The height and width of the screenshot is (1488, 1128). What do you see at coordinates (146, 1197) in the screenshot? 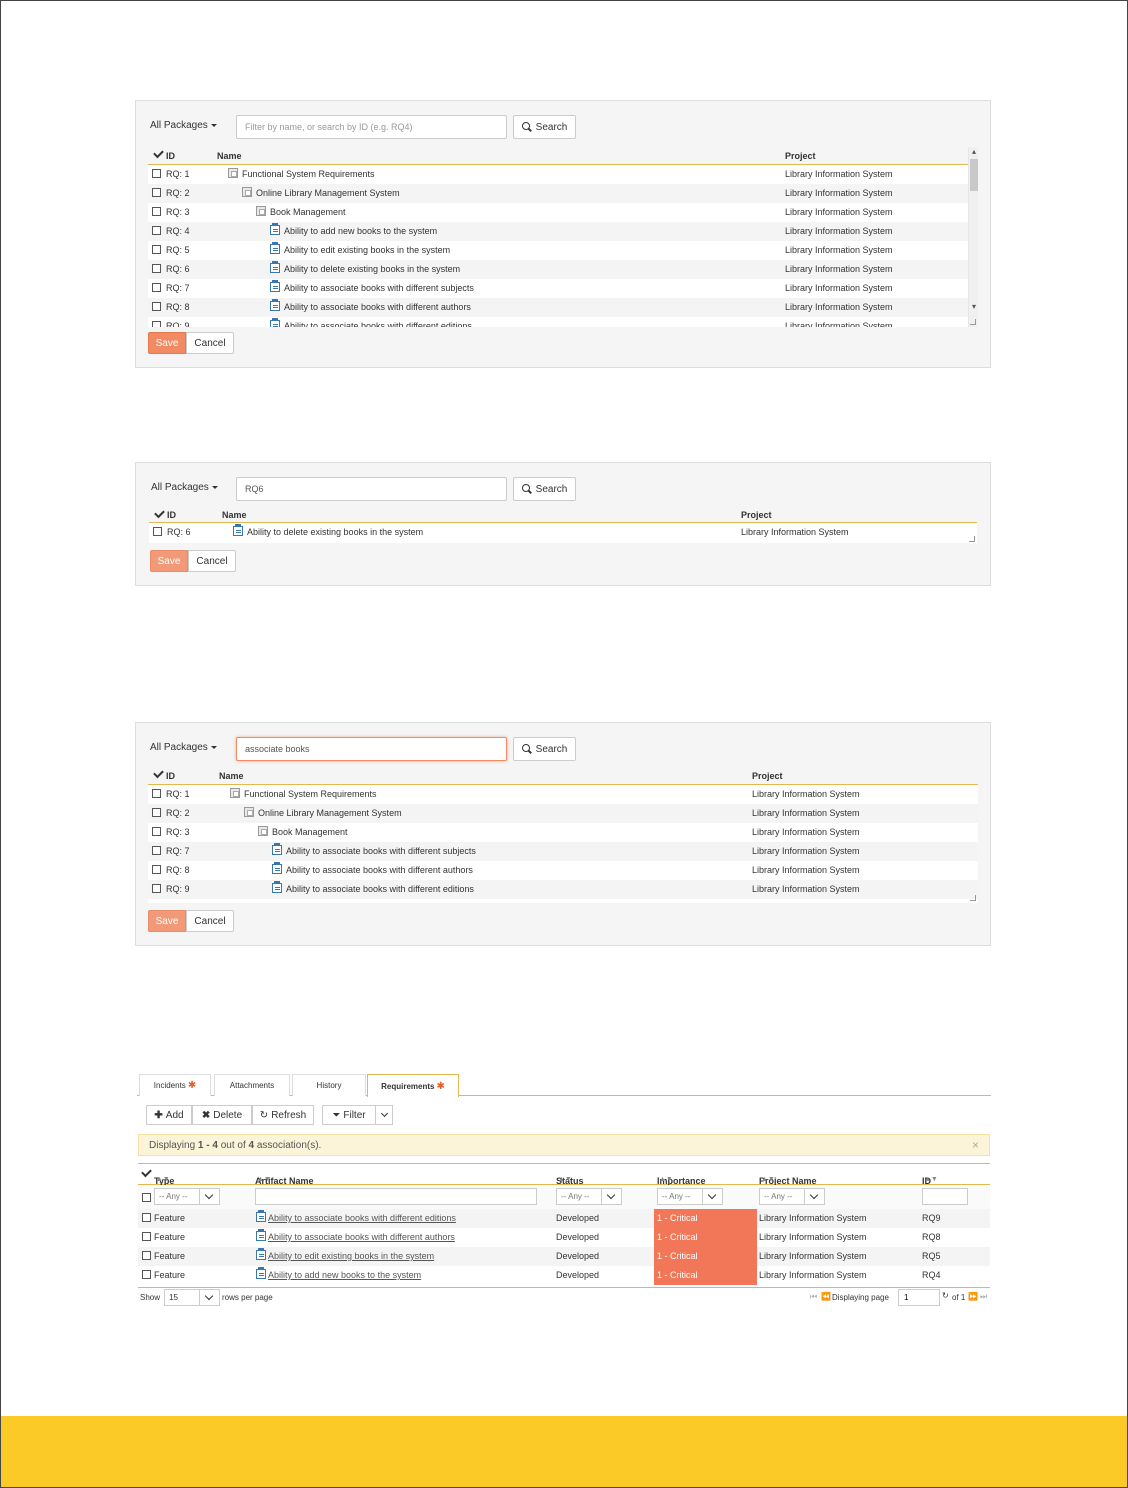
I see `filter-checkbox` at bounding box center [146, 1197].